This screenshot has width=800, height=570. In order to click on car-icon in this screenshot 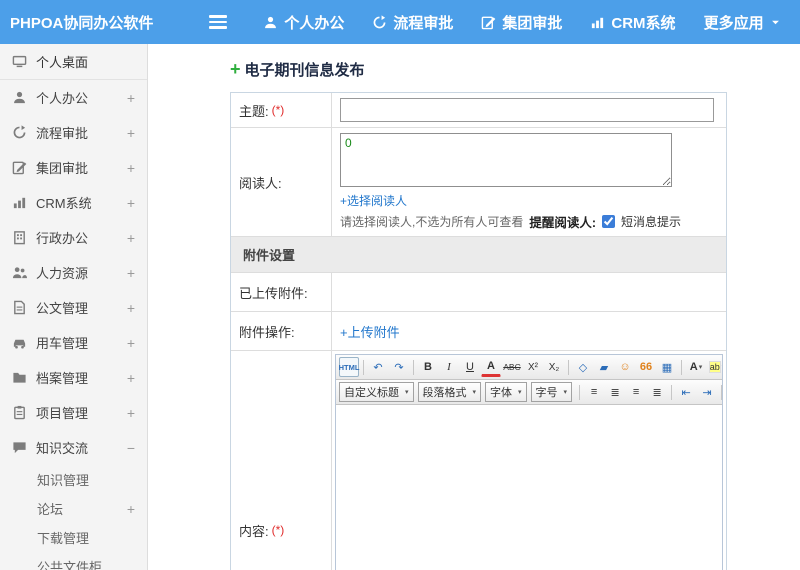, I will do `click(19, 344)`.